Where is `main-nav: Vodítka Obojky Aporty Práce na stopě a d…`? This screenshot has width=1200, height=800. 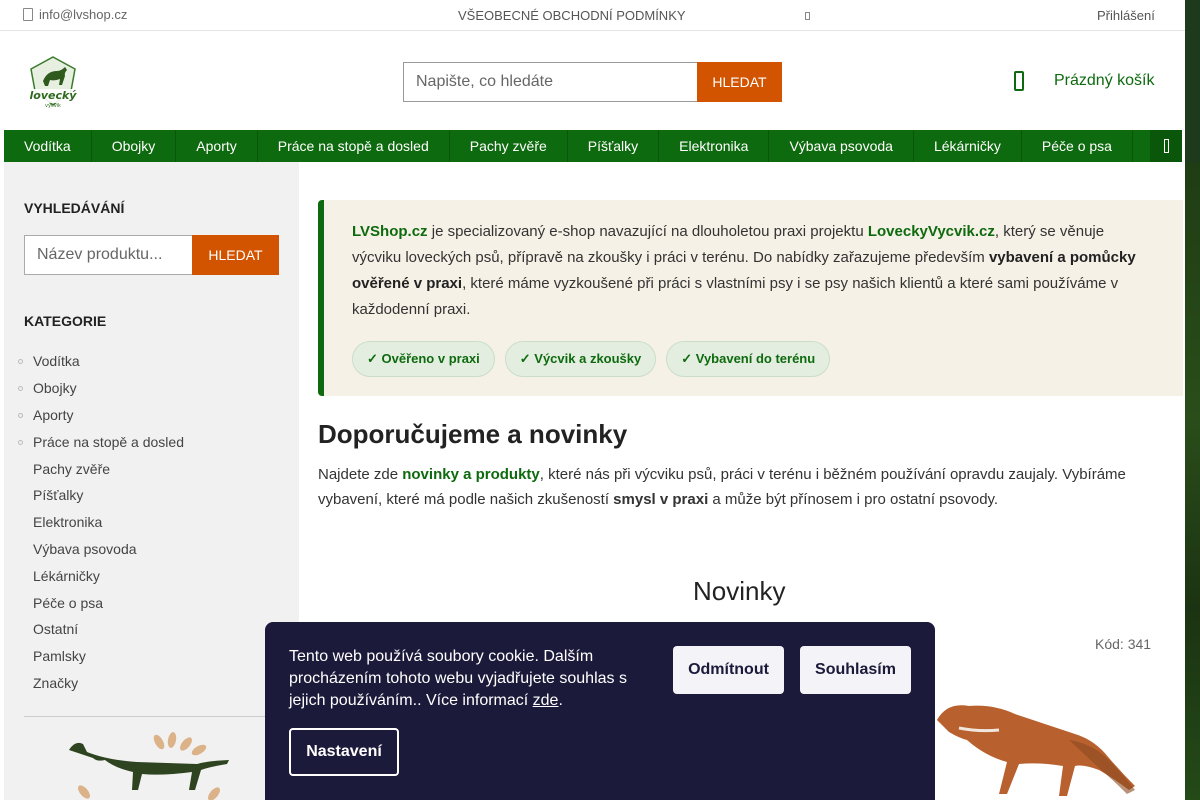
main-nav: Vodítka Obojky Aporty Práce na stopě a d… is located at coordinates (593, 146).